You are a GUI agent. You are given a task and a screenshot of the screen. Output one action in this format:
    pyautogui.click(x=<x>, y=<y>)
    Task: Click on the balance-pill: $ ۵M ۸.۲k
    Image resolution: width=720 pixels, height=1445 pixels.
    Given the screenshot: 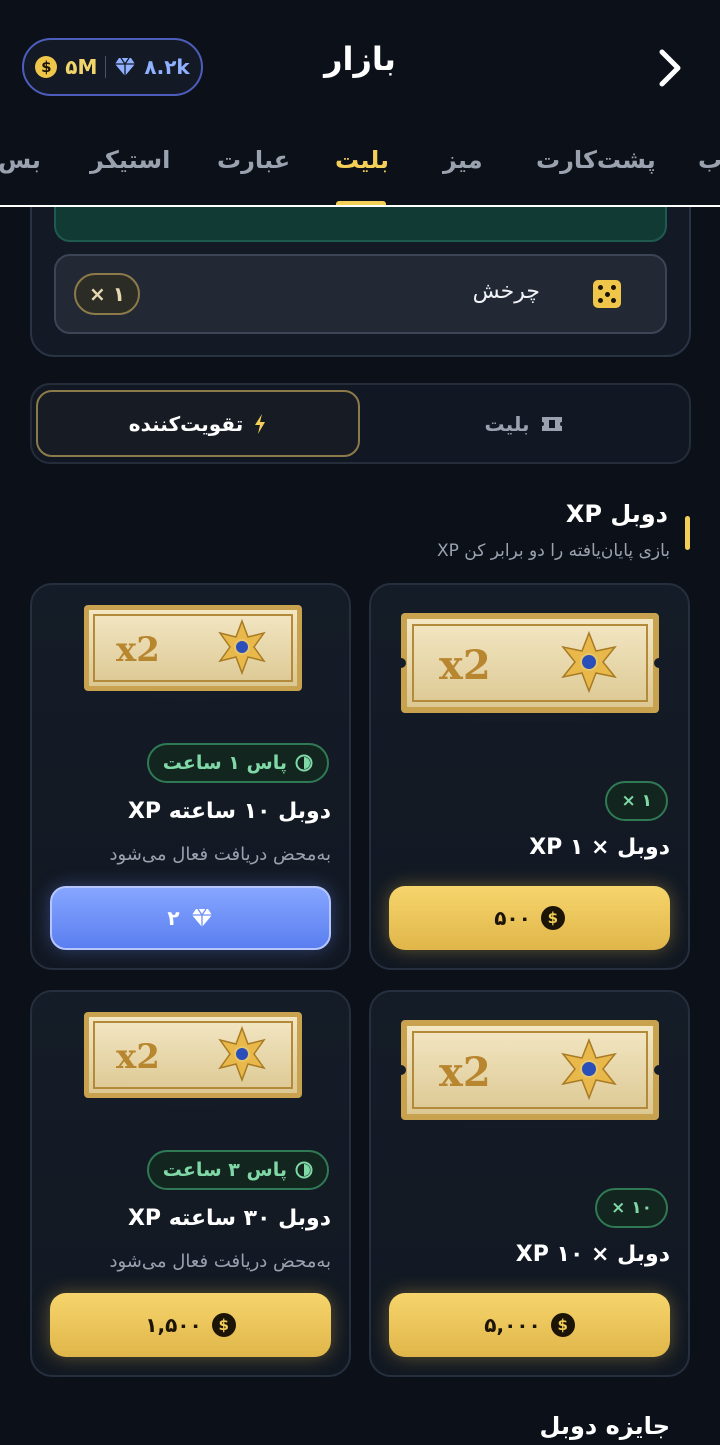 What is the action you would take?
    pyautogui.click(x=112, y=67)
    